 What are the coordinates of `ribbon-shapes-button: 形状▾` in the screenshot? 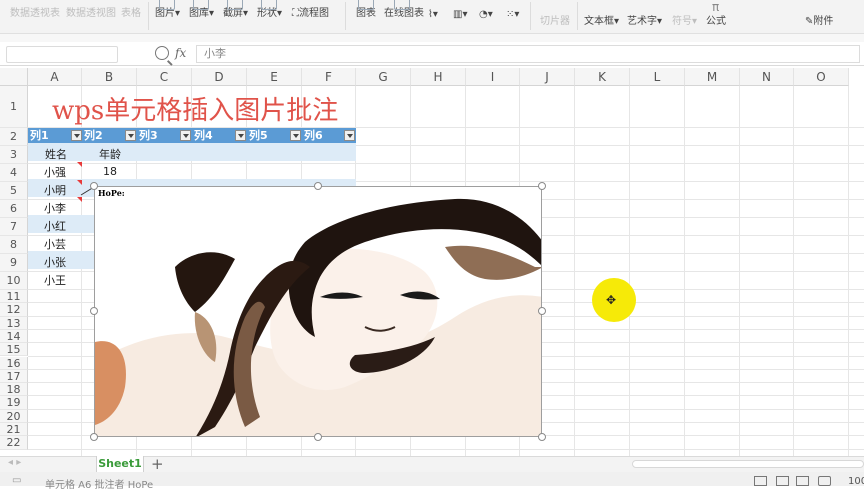 It's located at (269, 9).